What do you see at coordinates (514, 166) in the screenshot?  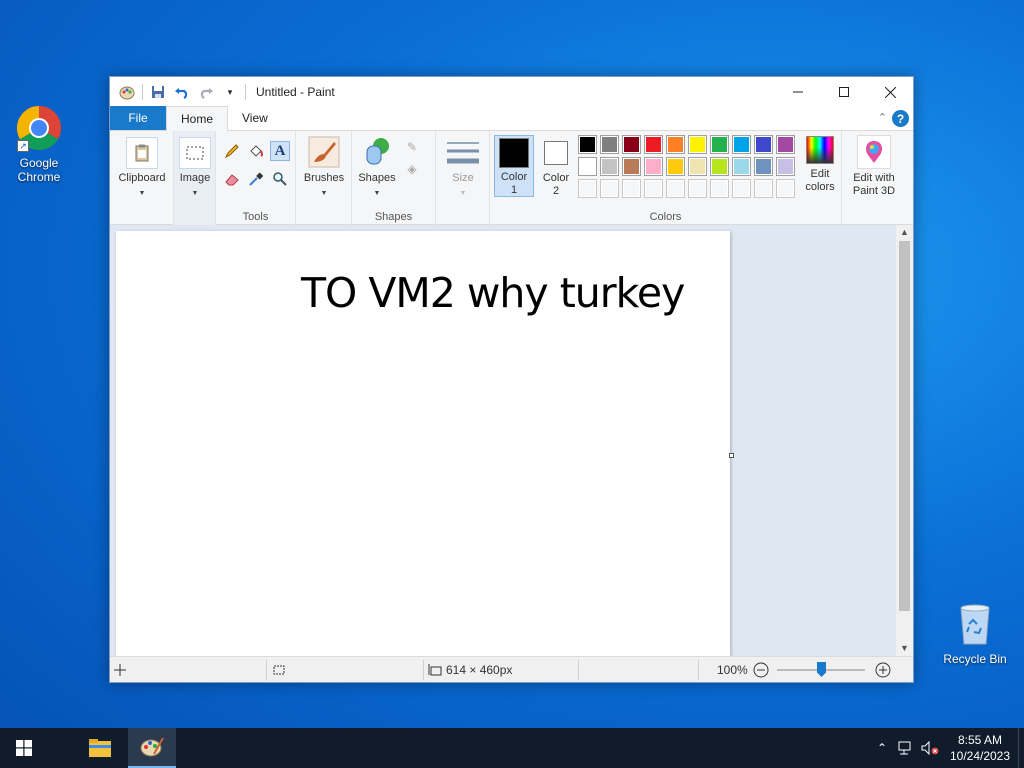 I see `color1-button: Color 1` at bounding box center [514, 166].